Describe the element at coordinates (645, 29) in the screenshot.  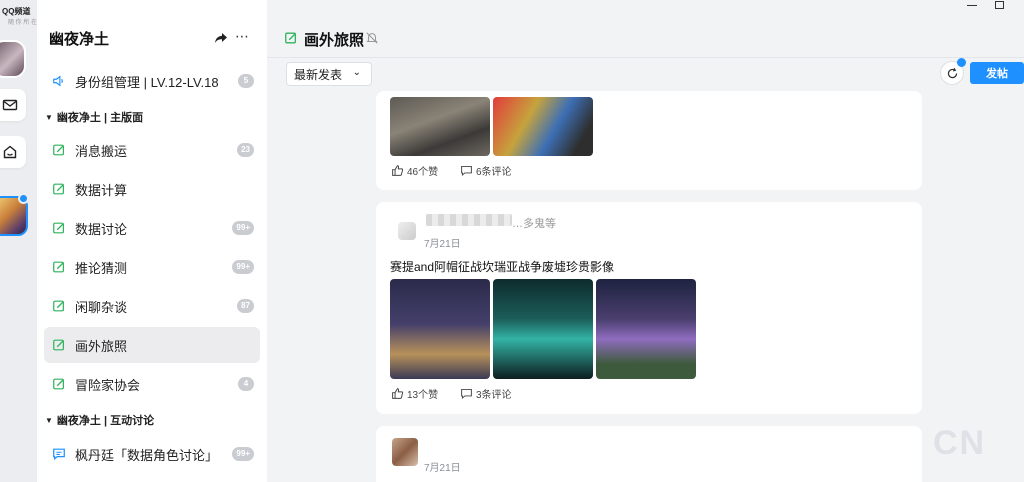
I see `channel-header: 画外旅照` at that location.